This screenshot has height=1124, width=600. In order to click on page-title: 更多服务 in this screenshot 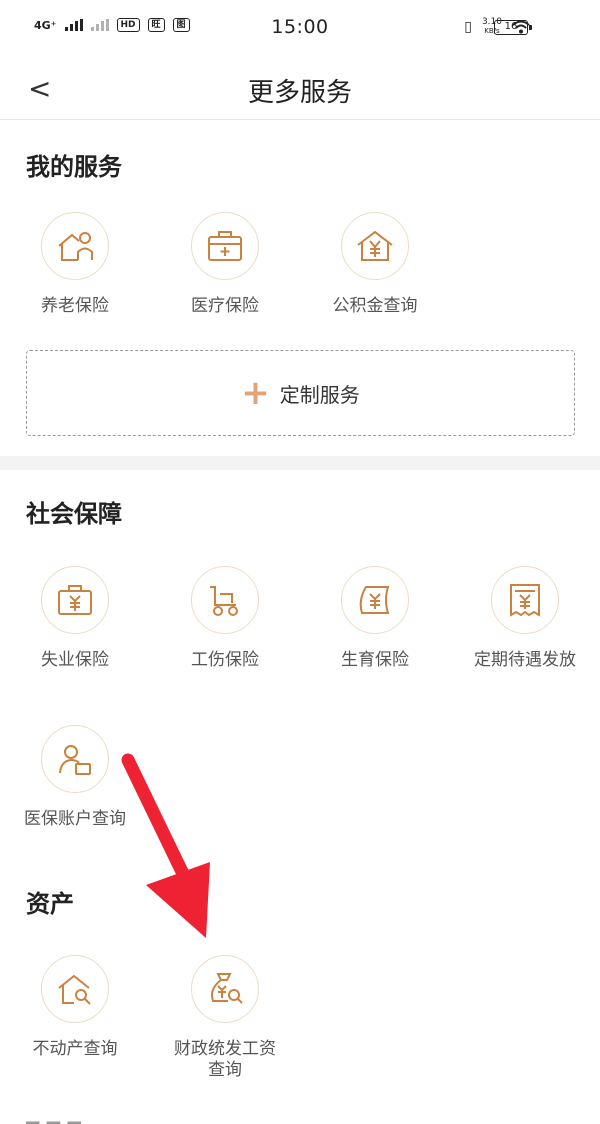, I will do `click(299, 93)`.